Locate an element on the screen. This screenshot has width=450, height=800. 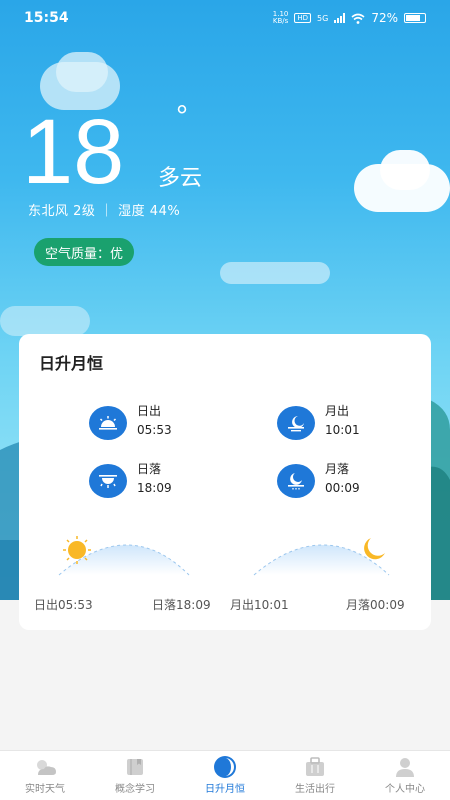
net-speed: 1.10 KB/s is located at coordinates (281, 18).